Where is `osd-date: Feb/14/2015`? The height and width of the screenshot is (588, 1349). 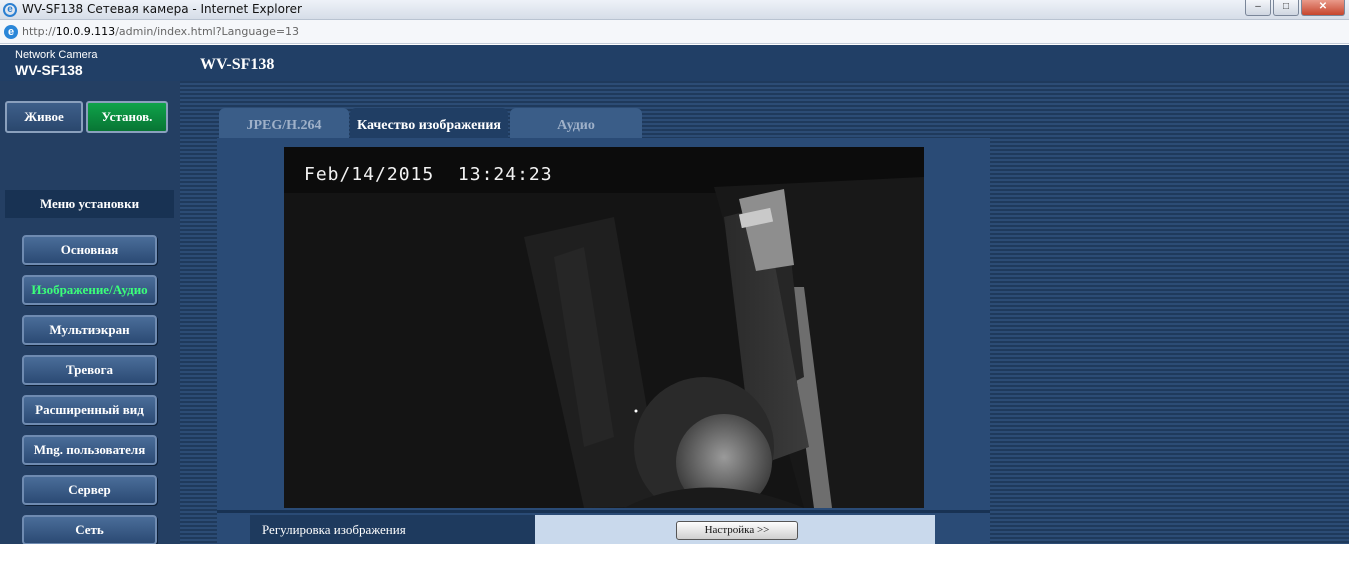
osd-date: Feb/14/2015 is located at coordinates (369, 174).